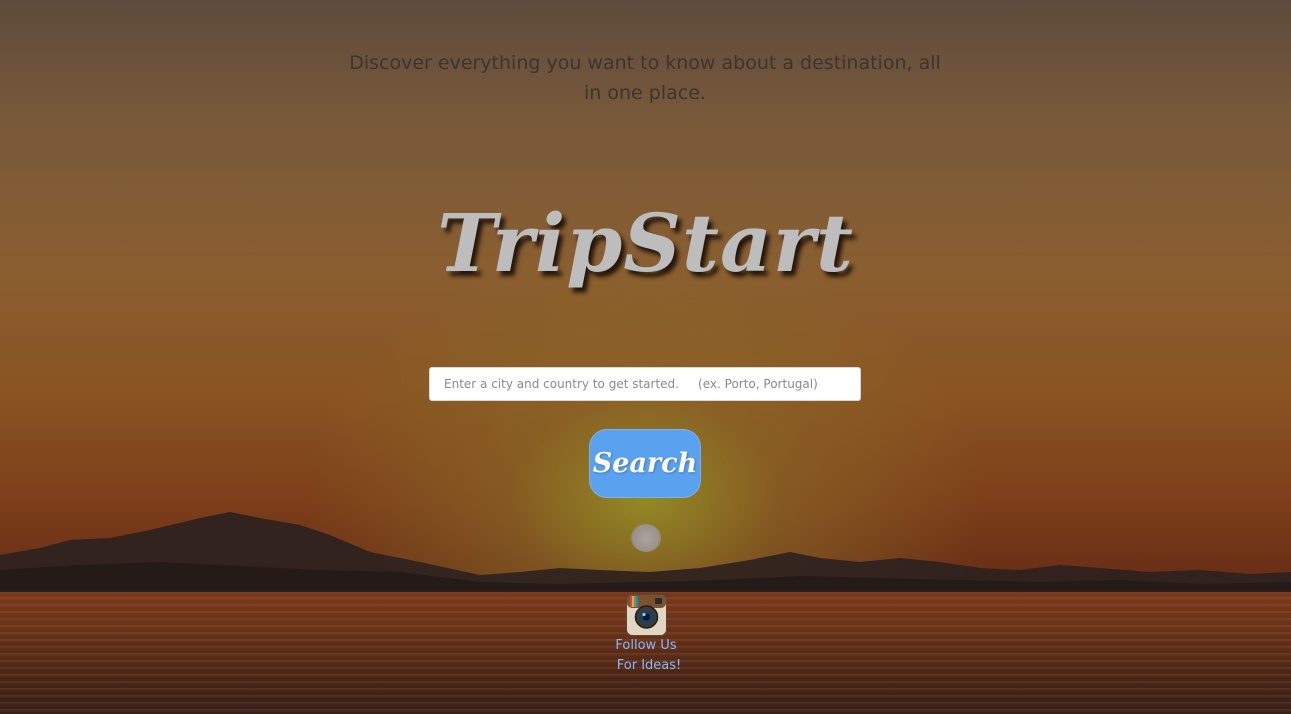  Describe the element at coordinates (646, 538) in the screenshot. I see `sun-disc` at that location.